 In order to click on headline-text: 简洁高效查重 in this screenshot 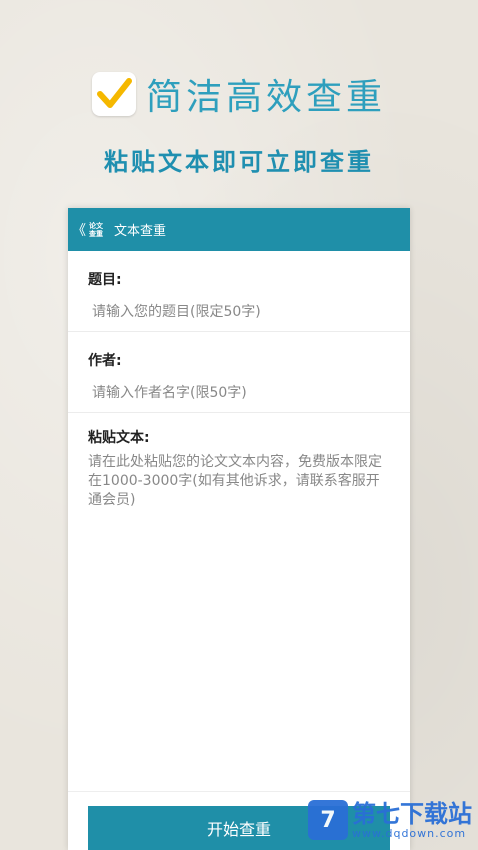, I will do `click(265, 97)`.